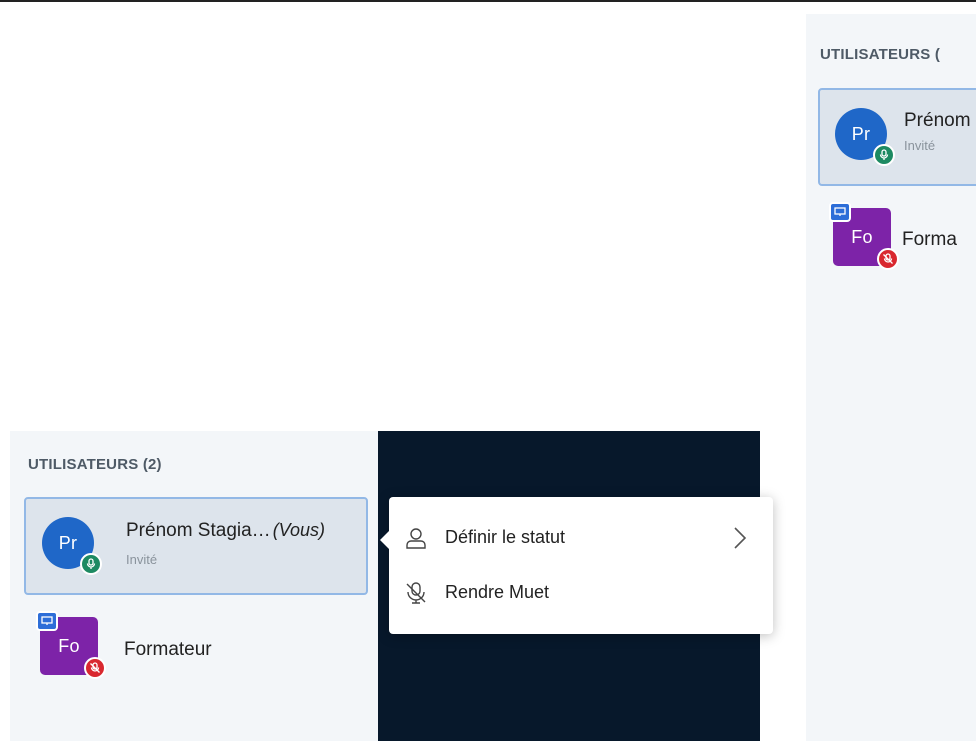  I want to click on chevron-right-icon, so click(740, 538).